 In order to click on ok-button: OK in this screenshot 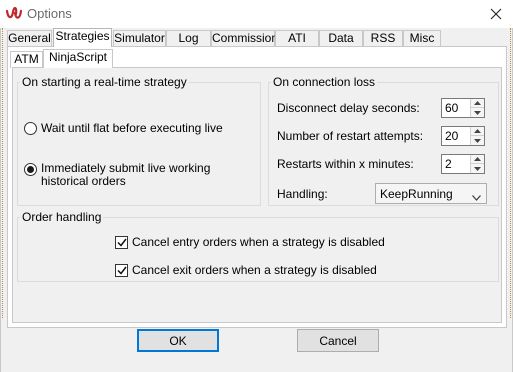, I will do `click(178, 340)`.